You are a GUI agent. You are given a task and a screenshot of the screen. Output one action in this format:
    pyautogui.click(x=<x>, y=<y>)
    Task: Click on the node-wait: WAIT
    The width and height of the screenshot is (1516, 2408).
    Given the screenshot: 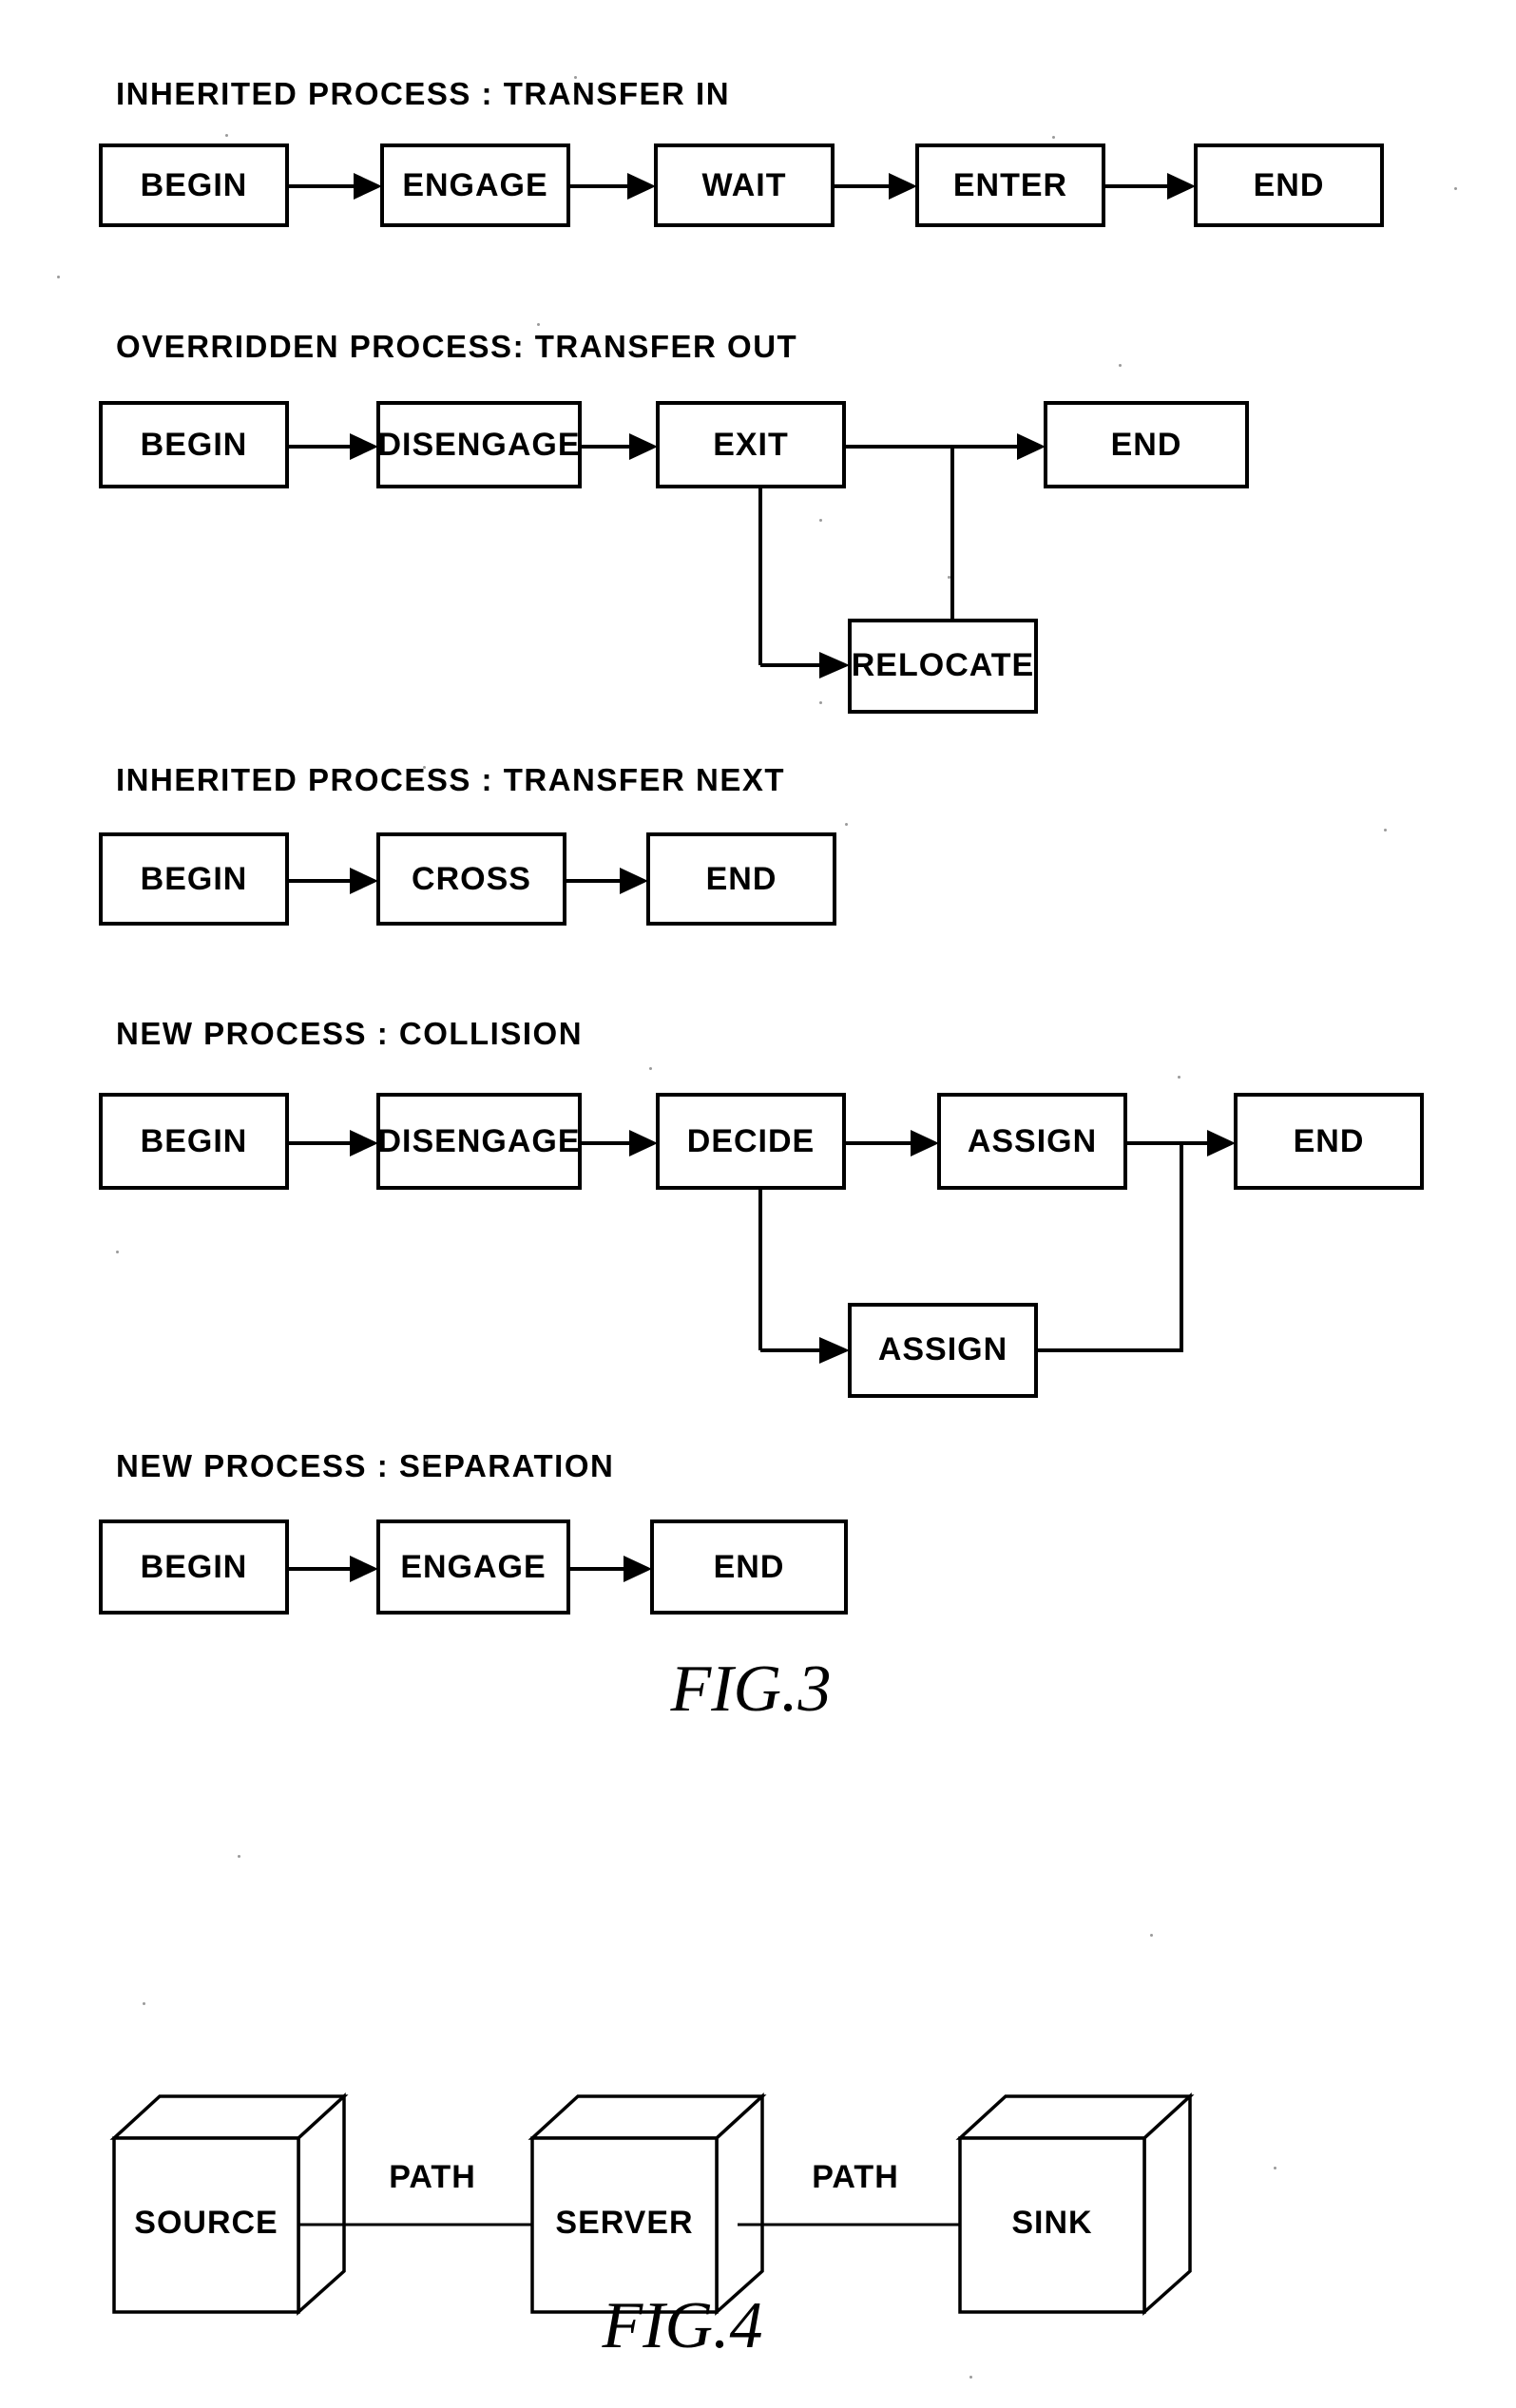 What is the action you would take?
    pyautogui.click(x=745, y=185)
    